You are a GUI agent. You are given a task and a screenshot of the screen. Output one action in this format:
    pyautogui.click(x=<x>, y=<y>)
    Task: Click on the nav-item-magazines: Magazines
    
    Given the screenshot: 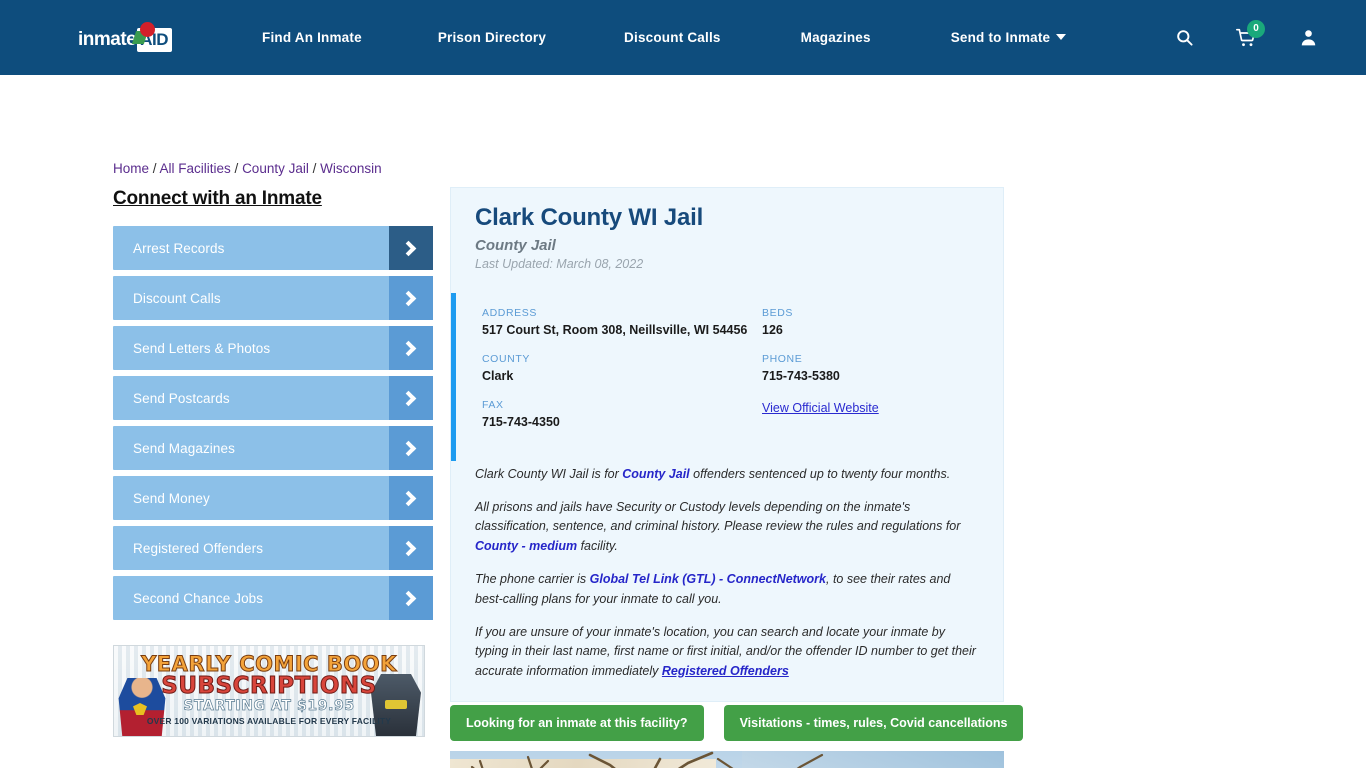 What is the action you would take?
    pyautogui.click(x=836, y=37)
    